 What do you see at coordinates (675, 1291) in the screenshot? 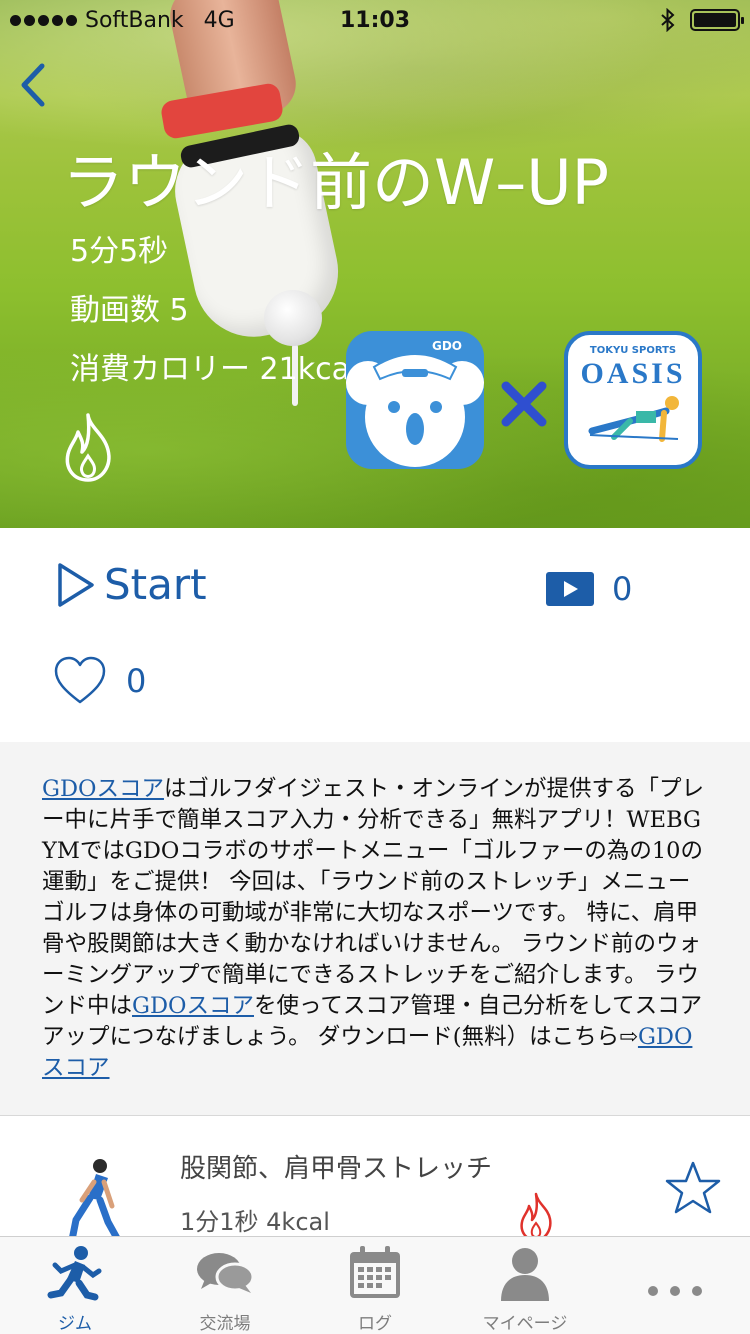
I see `more-dots-icon` at bounding box center [675, 1291].